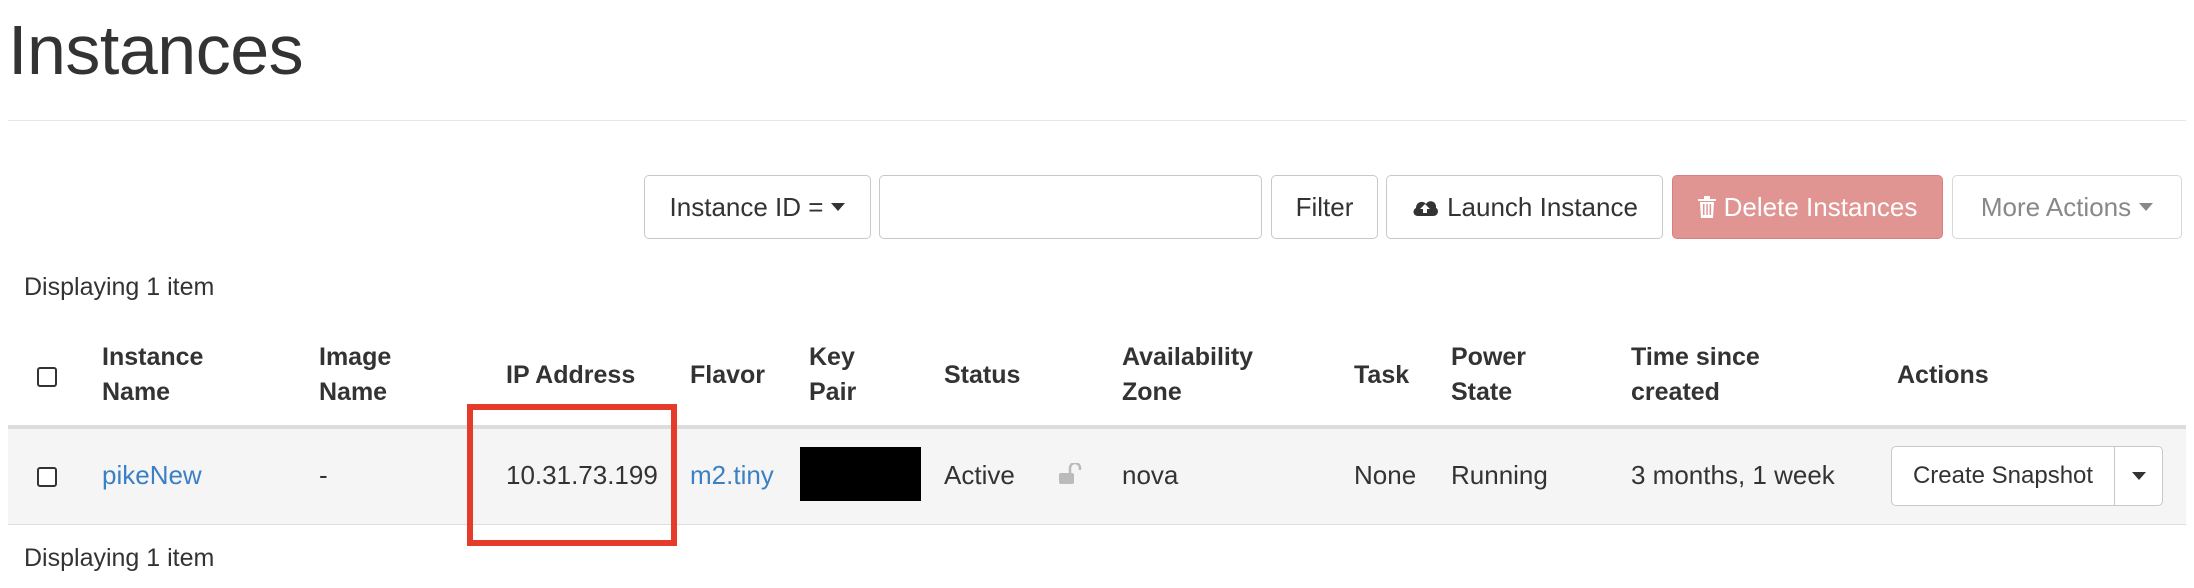 This screenshot has width=2194, height=588. Describe the element at coordinates (1489, 357) in the screenshot. I see `header-text: Power` at that location.